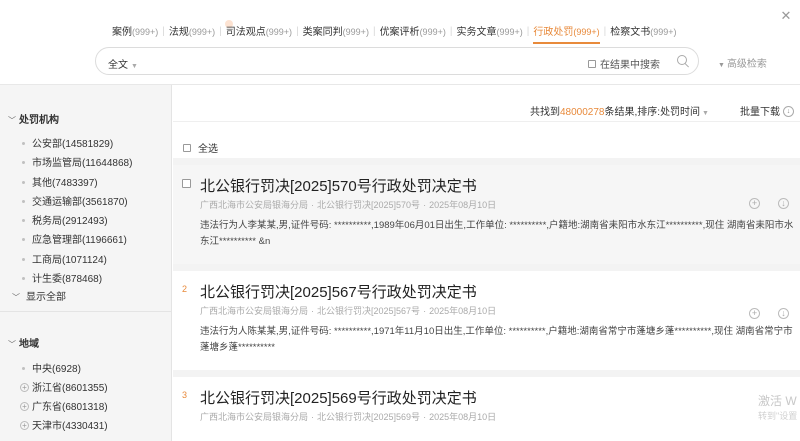 Image resolution: width=800 pixels, height=441 pixels. Describe the element at coordinates (192, 34) in the screenshot. I see `tab-regulations: 法规(999+)` at that location.